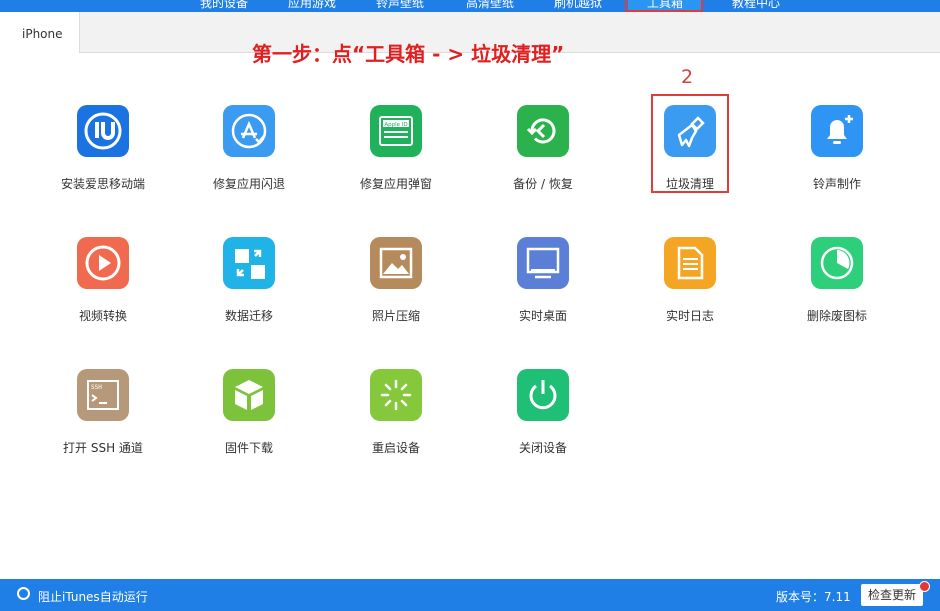 The height and width of the screenshot is (611, 940). I want to click on tool-open-ssh: SSH 打开 SSH 通道, so click(103, 412).